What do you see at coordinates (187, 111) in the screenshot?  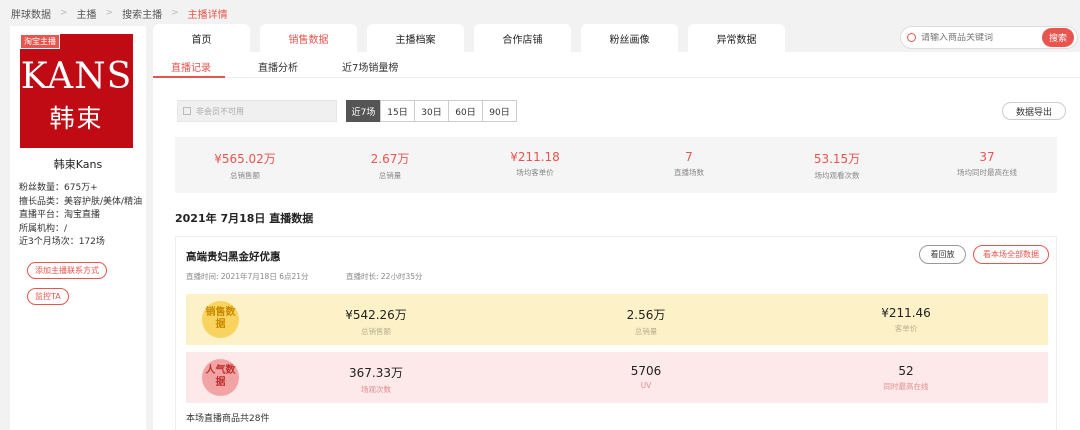 I see `calendar-icon` at bounding box center [187, 111].